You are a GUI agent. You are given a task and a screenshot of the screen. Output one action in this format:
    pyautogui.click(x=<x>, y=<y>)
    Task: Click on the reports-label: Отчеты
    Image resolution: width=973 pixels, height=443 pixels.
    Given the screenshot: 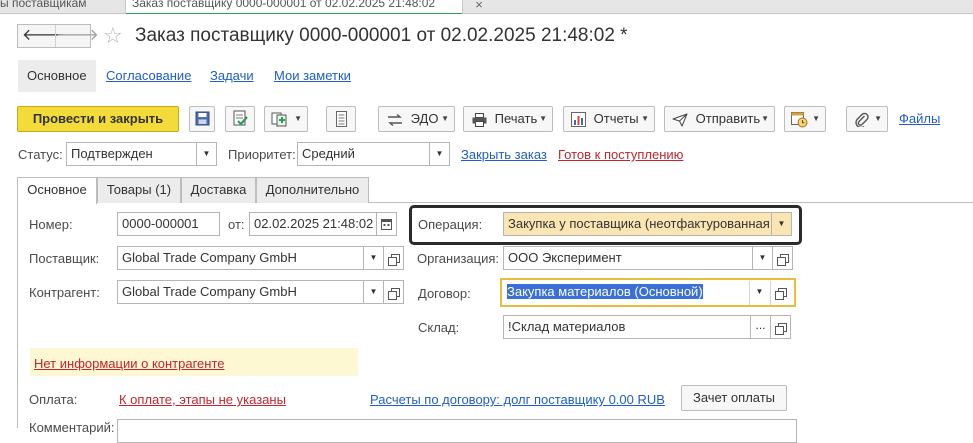 What is the action you would take?
    pyautogui.click(x=616, y=118)
    